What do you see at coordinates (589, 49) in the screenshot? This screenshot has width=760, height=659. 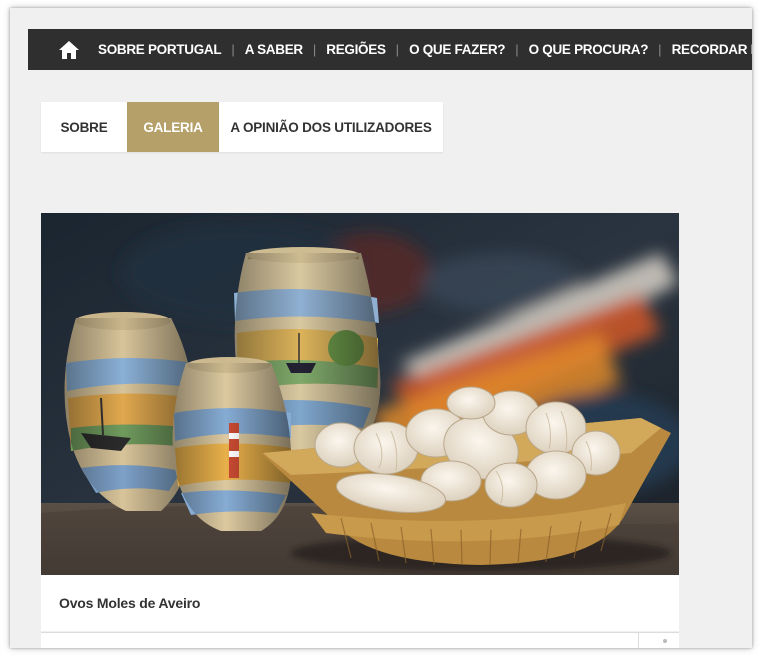 I see `nav-item-o-que-procura: O QUE PROCURA?` at bounding box center [589, 49].